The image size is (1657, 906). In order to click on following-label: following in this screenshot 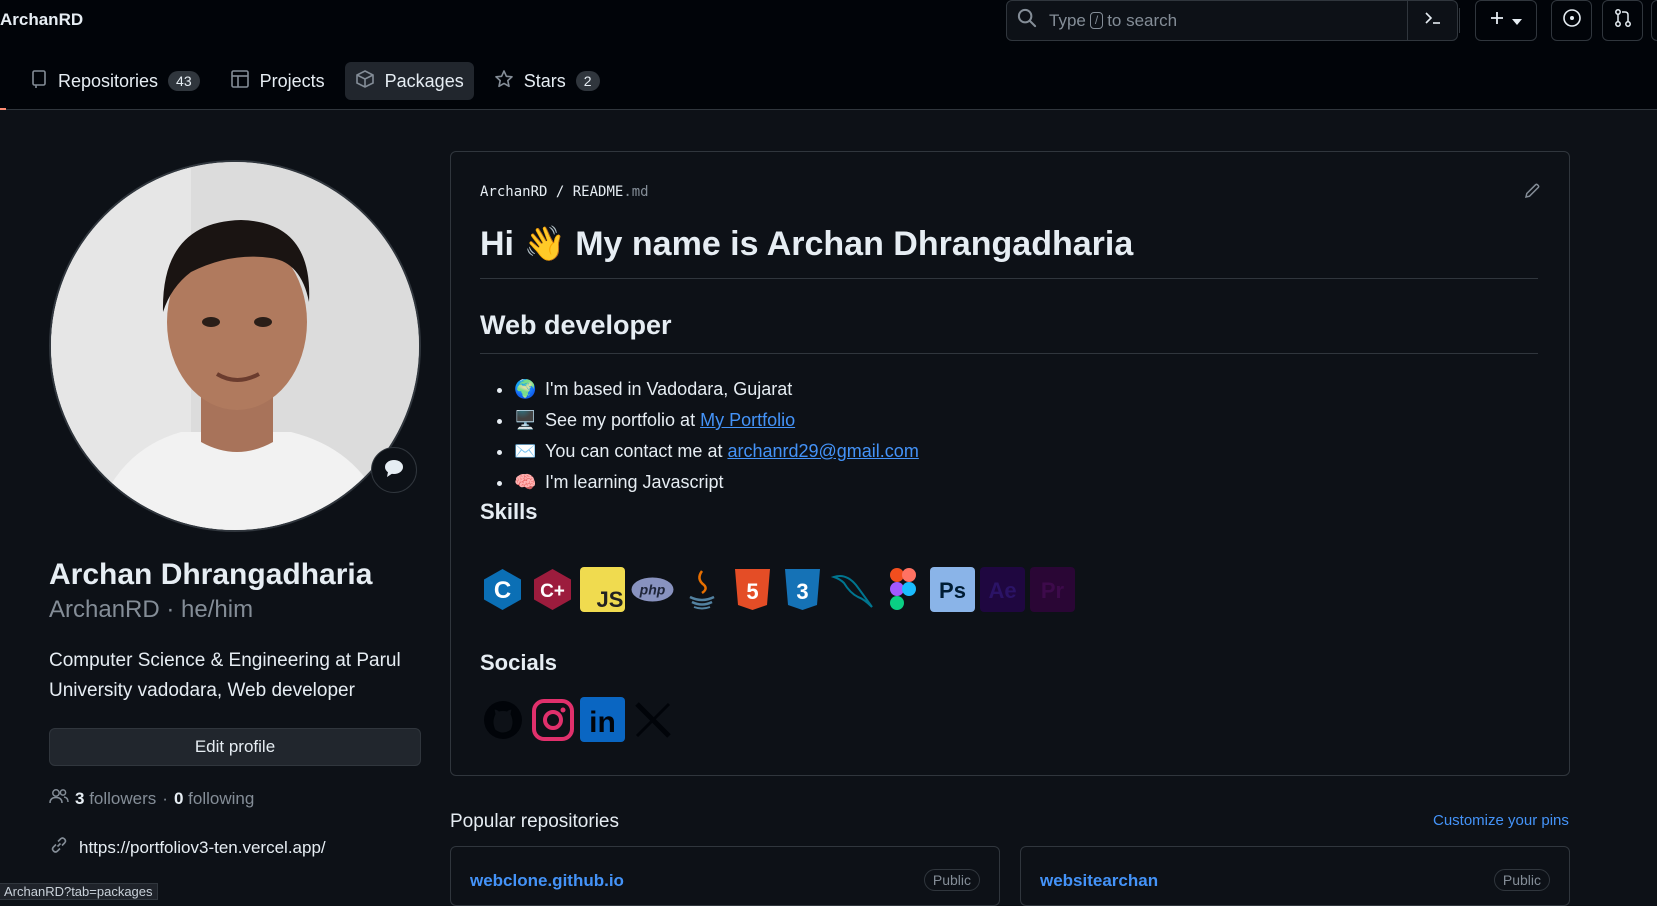, I will do `click(221, 798)`.